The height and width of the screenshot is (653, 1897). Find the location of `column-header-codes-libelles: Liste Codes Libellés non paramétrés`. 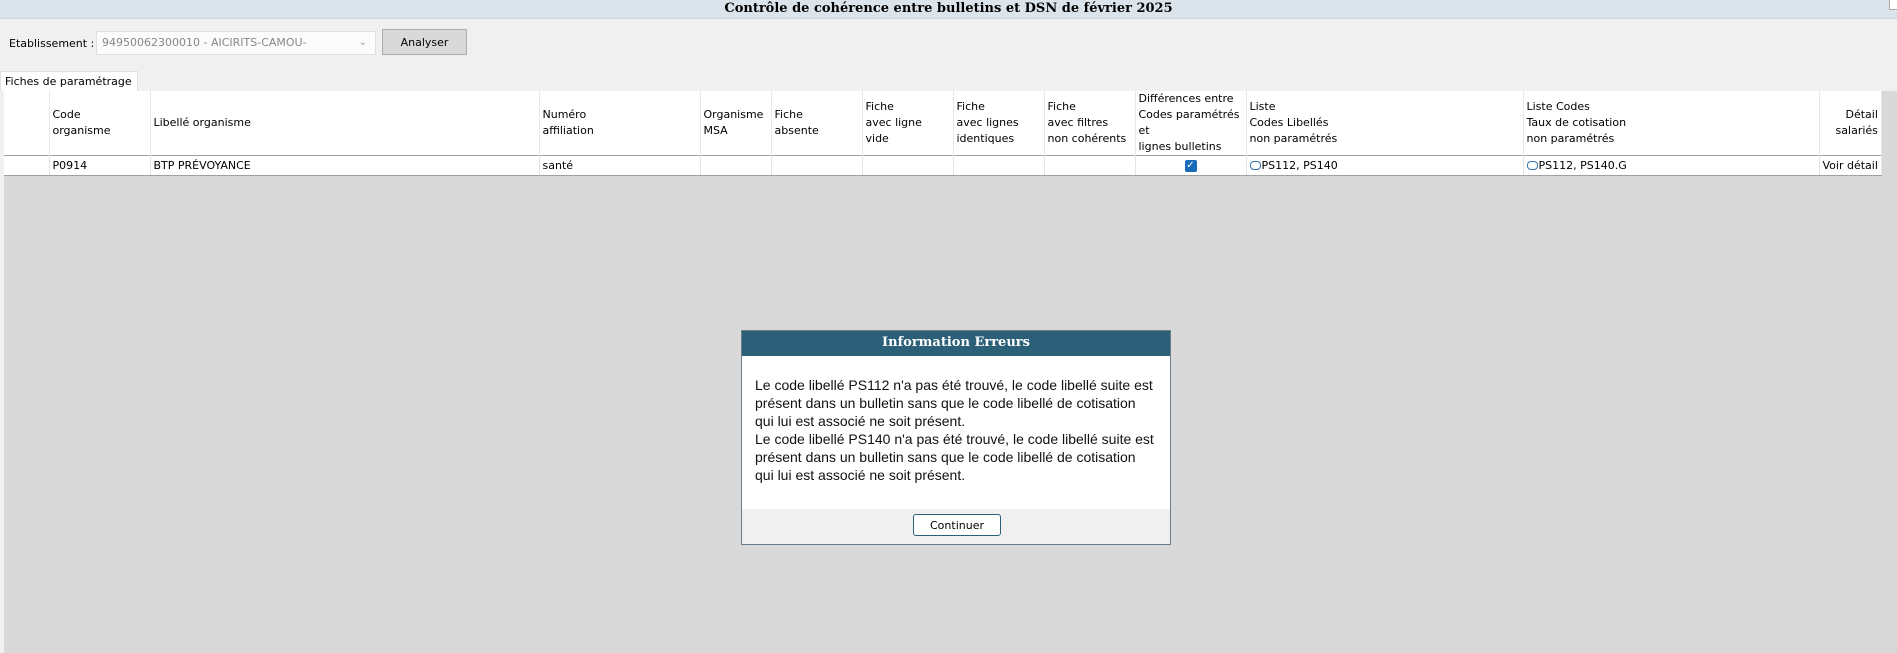

column-header-codes-libelles: Liste Codes Libellés non paramétrés is located at coordinates (1385, 123).